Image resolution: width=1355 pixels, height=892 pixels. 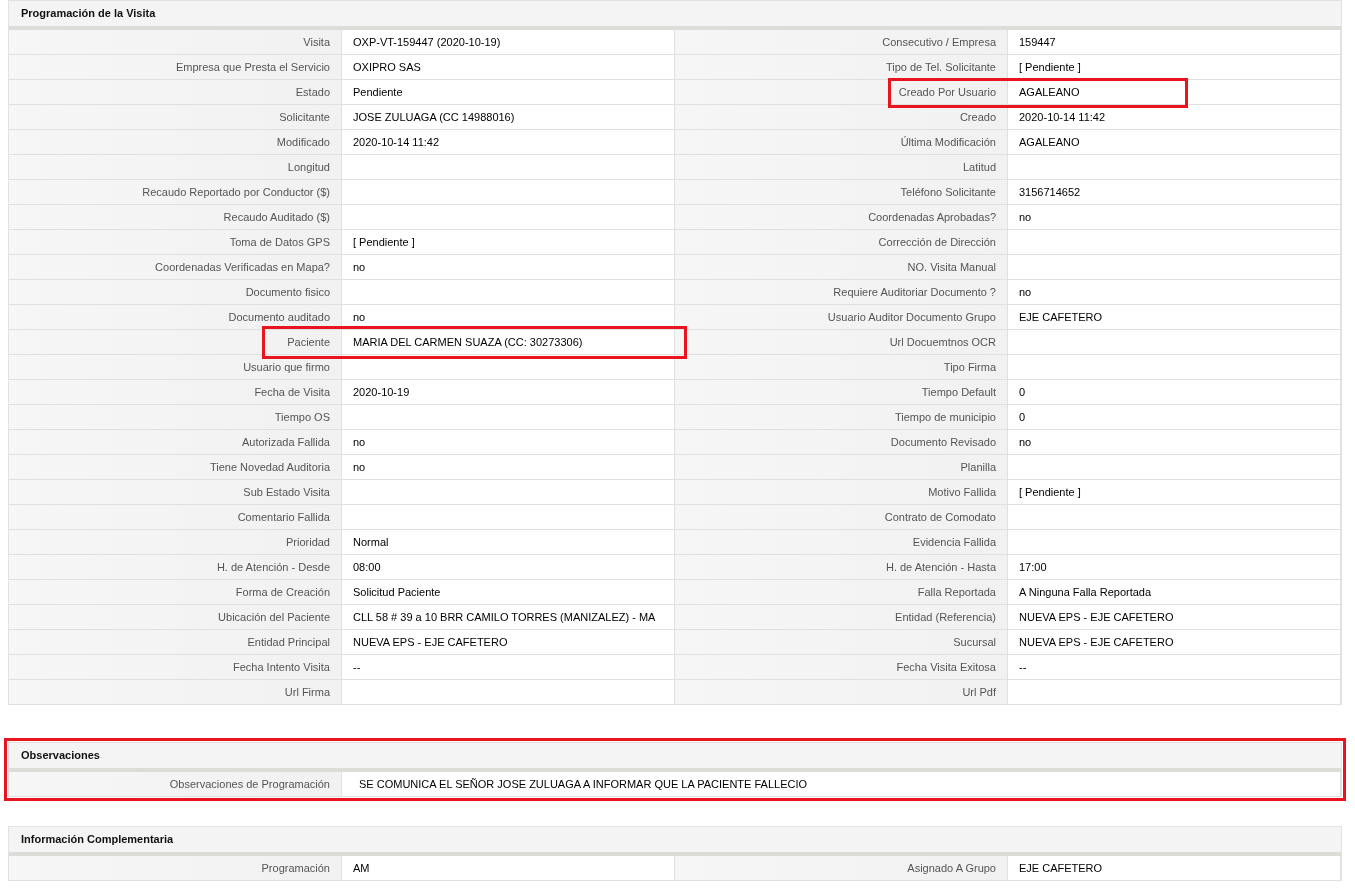 I want to click on field-value: AM, so click(x=508, y=868).